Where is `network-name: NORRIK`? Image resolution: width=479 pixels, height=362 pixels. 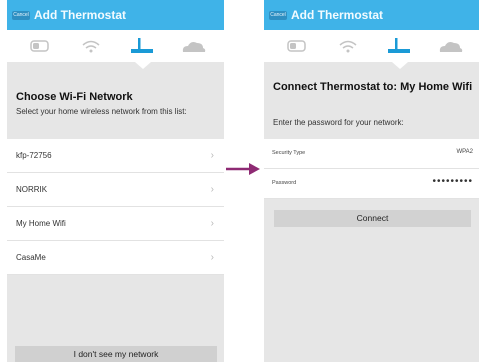
network-name: NORRIK is located at coordinates (32, 189).